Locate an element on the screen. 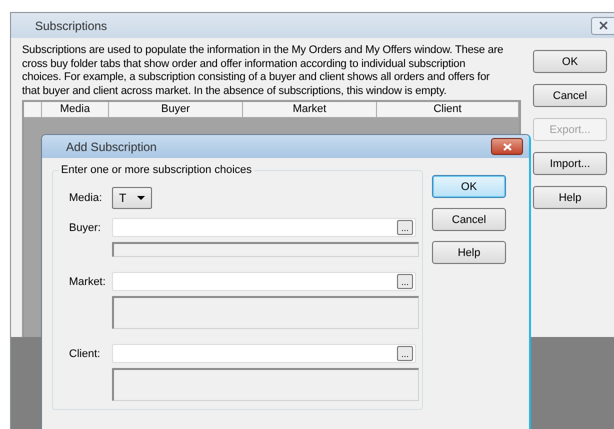 Image resolution: width=614 pixels, height=429 pixels. field-label: Buyer: is located at coordinates (85, 228).